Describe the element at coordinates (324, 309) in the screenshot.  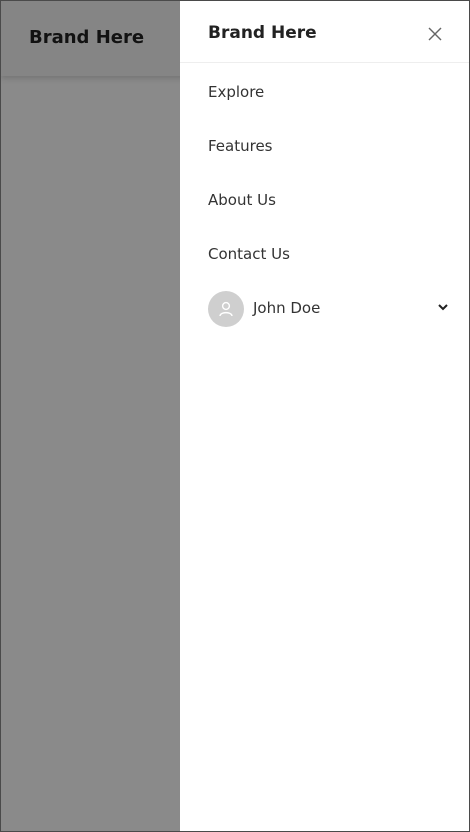
I see `user-menu-toggle: John Doe` at that location.